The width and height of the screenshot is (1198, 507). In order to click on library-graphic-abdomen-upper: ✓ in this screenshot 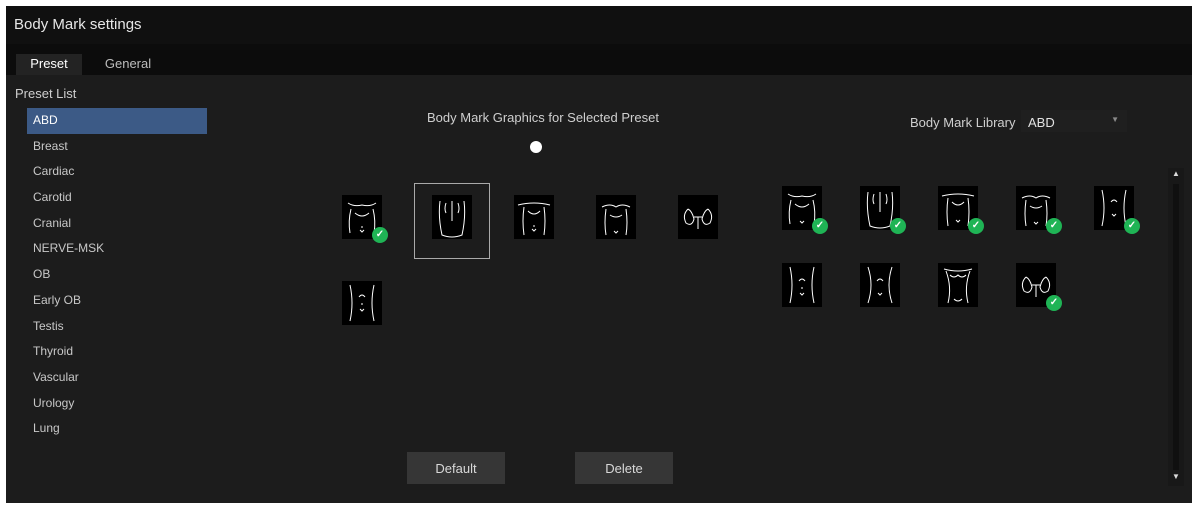, I will do `click(805, 210)`.